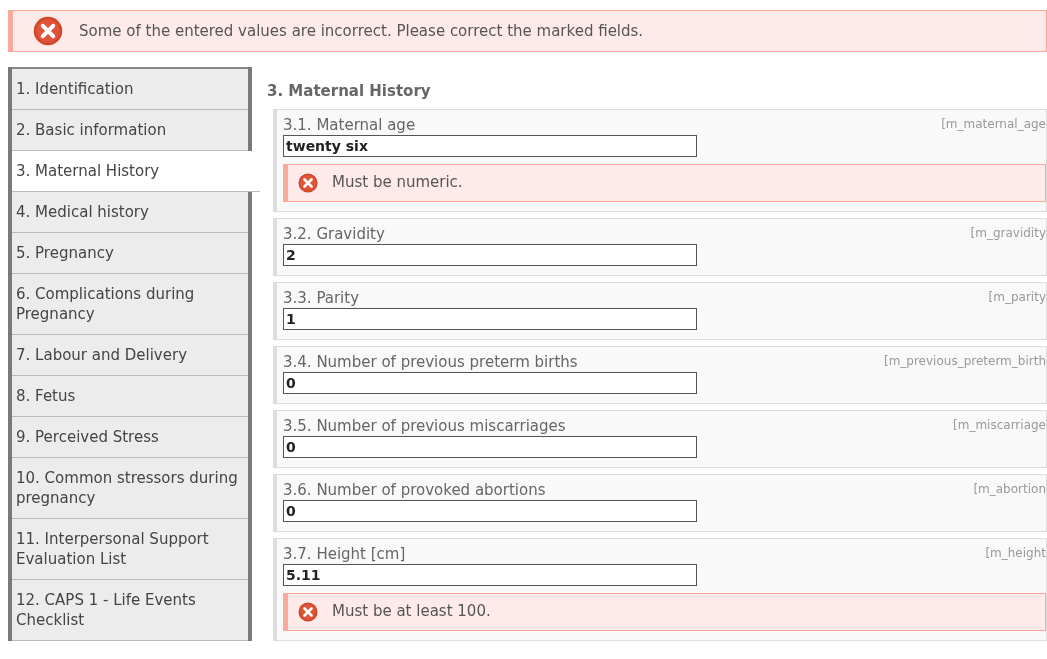 The height and width of the screenshot is (659, 1047). I want to click on sidebar-item: 4. Medical history, so click(130, 212).